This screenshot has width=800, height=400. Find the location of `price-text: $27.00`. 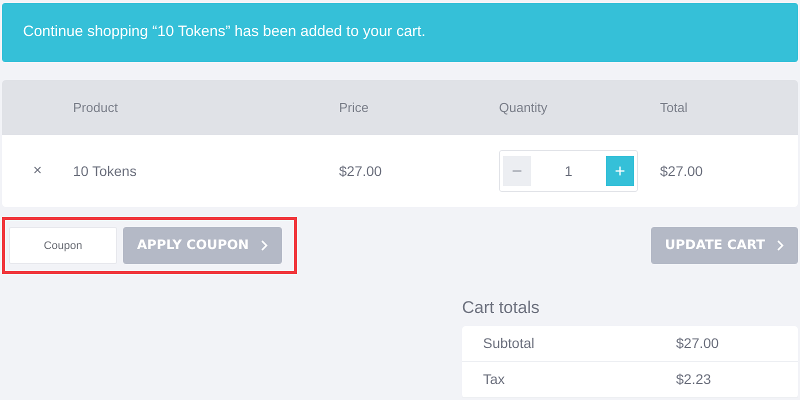

price-text: $27.00 is located at coordinates (360, 170).